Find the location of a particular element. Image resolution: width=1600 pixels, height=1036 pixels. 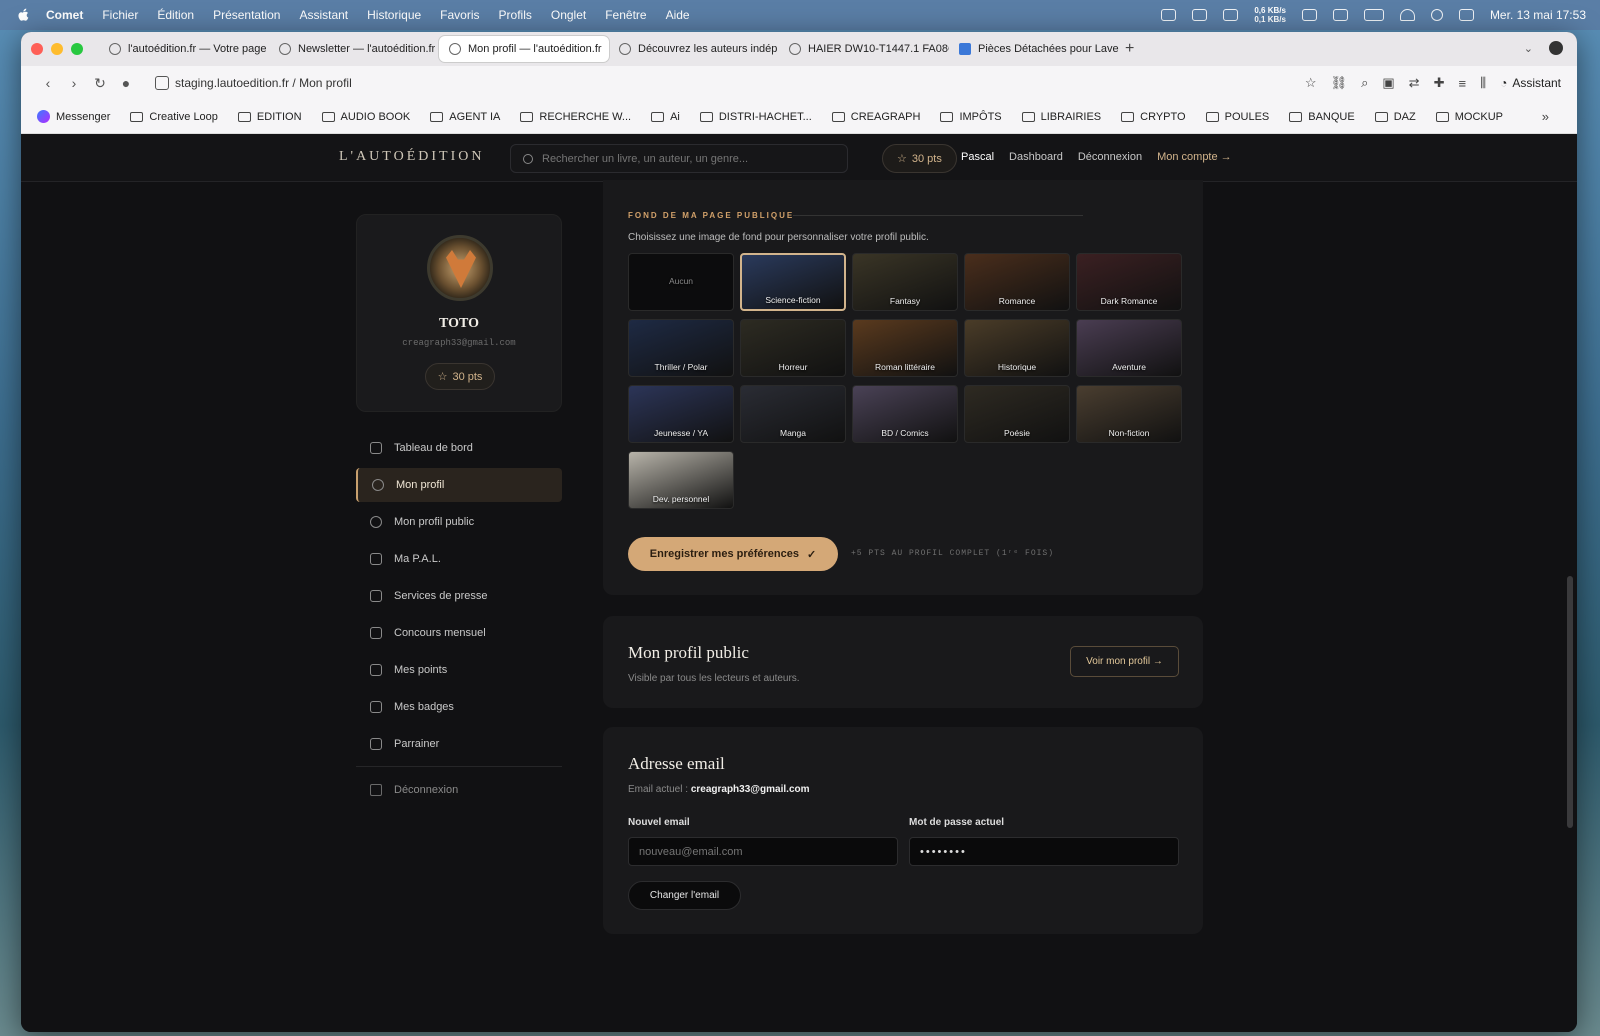

menu-profils: Profils is located at coordinates (515, 15).